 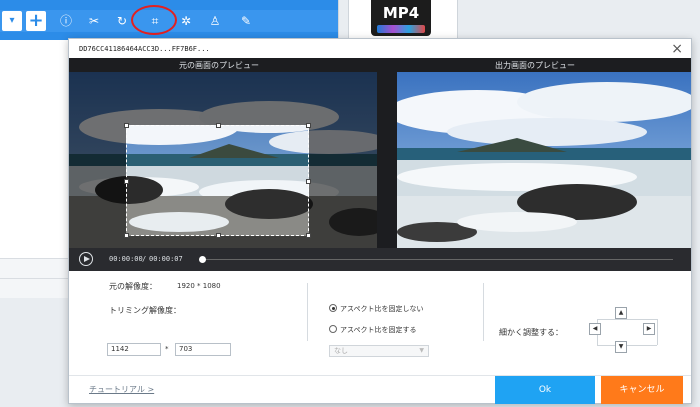 I want to click on height-input: 703, so click(x=203, y=349).